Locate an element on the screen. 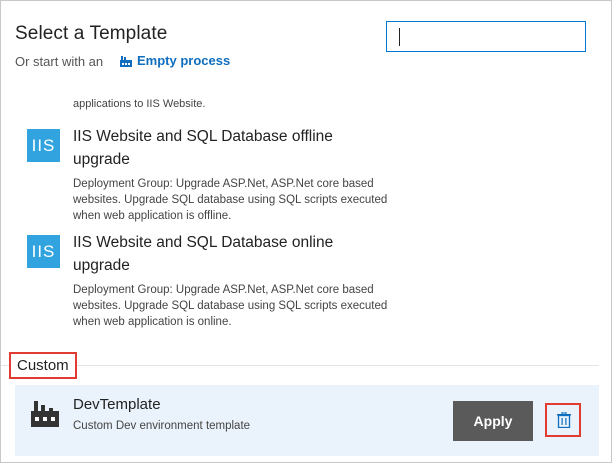 The height and width of the screenshot is (463, 612). custom-template-name: DevTemplate is located at coordinates (117, 404).